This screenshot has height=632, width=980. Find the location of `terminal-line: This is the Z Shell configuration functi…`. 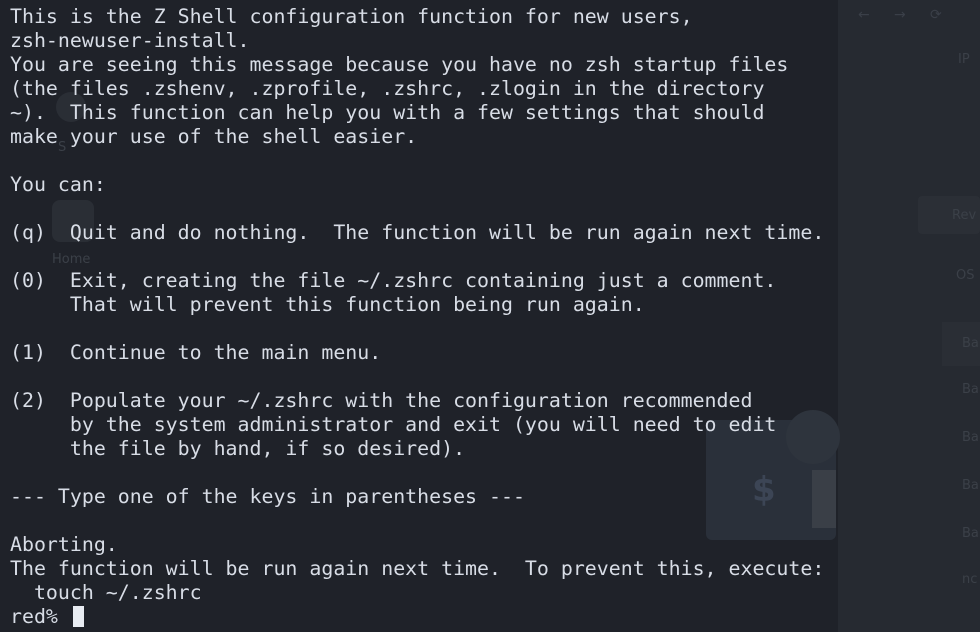

terminal-line: This is the Z Shell configuration functi… is located at coordinates (351, 16).